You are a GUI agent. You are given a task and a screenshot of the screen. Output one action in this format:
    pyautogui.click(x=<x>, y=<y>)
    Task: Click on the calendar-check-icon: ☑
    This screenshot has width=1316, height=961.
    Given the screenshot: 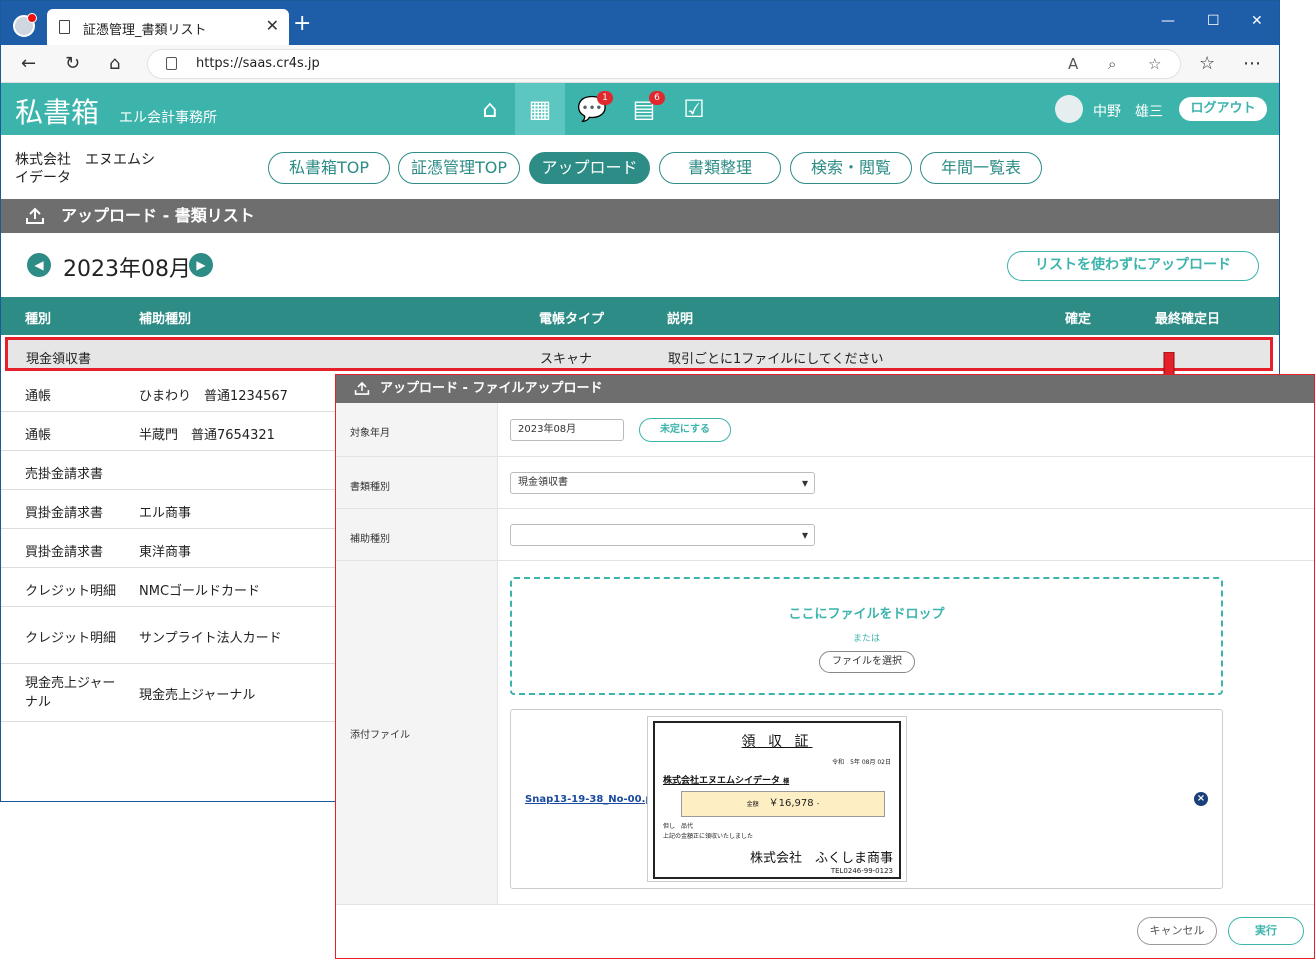 What is the action you would take?
    pyautogui.click(x=694, y=109)
    